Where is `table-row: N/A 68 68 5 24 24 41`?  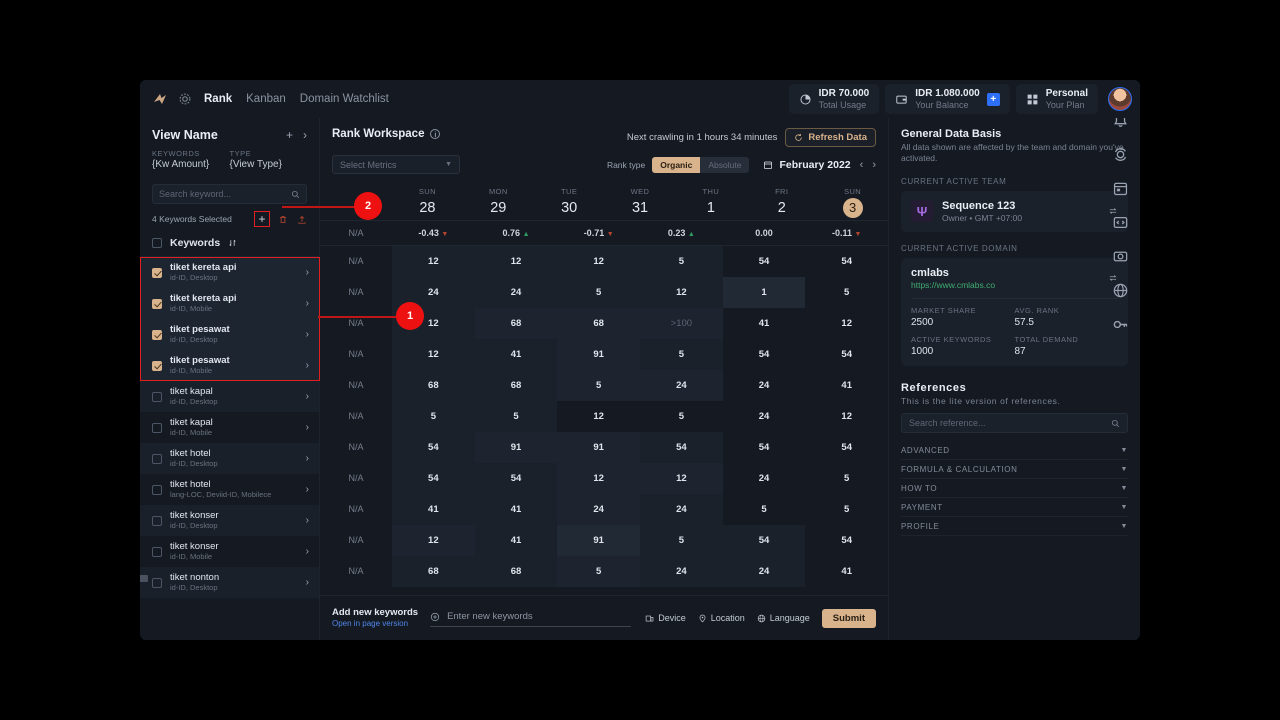
table-row: N/A 68 68 5 24 24 41 is located at coordinates (604, 571).